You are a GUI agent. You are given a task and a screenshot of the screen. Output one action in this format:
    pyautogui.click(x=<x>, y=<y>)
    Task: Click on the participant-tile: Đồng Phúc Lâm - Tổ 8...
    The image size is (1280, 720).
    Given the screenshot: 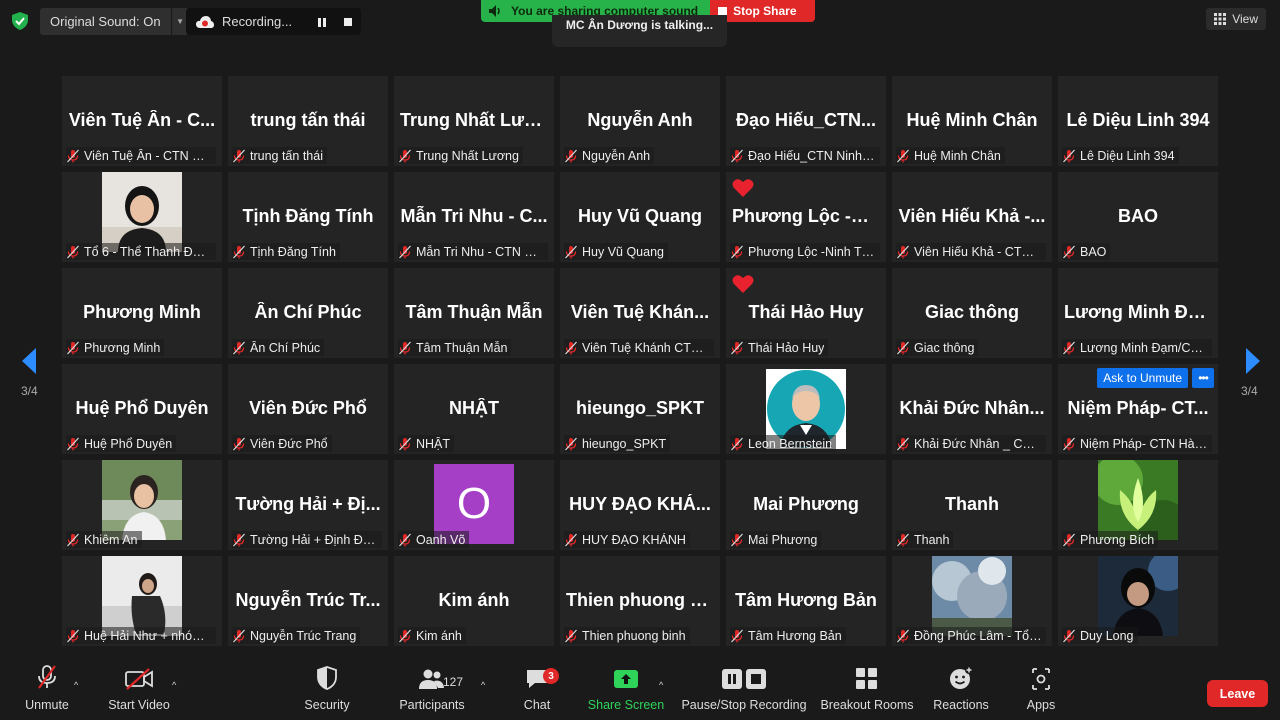 What is the action you would take?
    pyautogui.click(x=972, y=601)
    